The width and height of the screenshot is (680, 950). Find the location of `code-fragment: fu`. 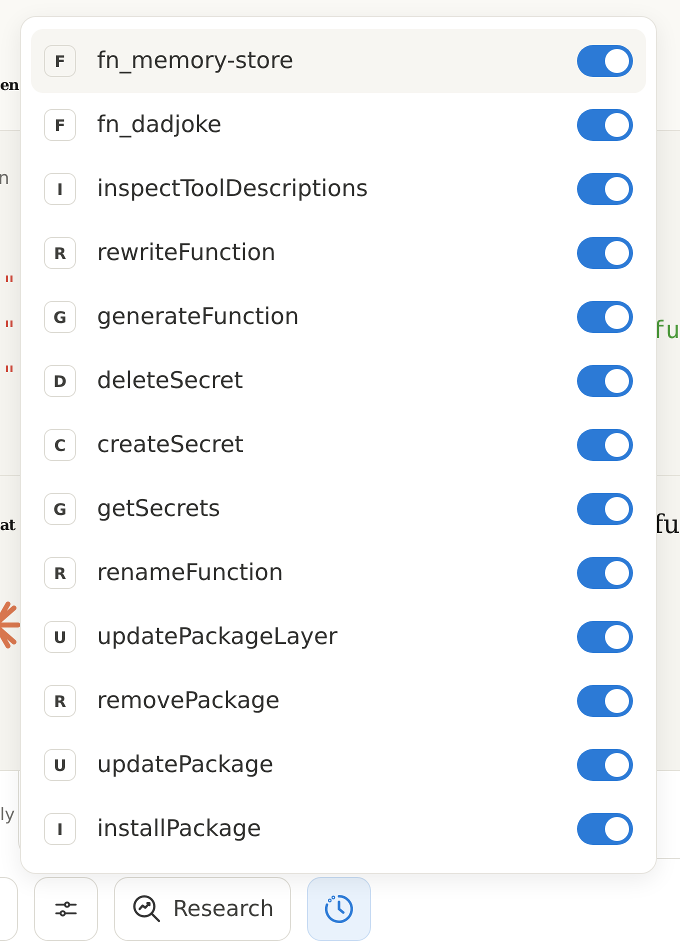

code-fragment: fu is located at coordinates (665, 330).